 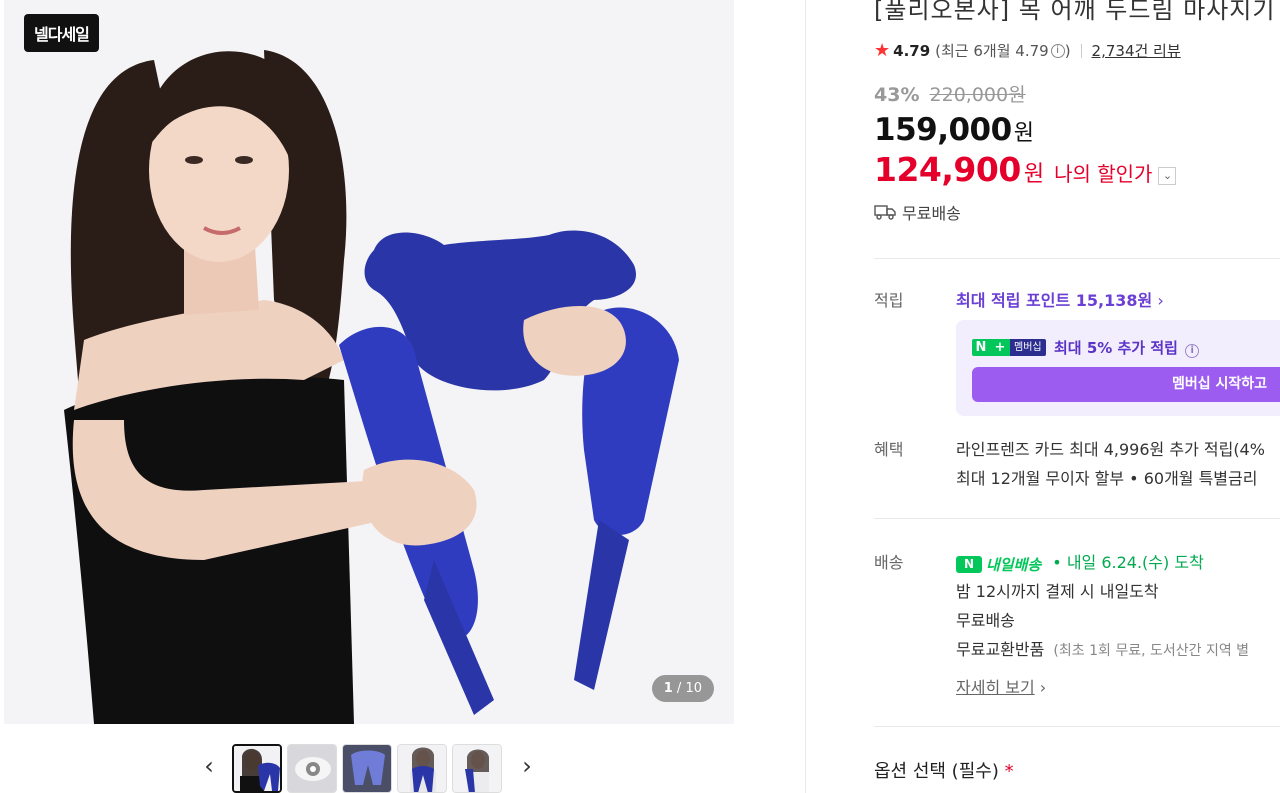 I want to click on thumbnail-prev-button: ‹, so click(x=209, y=766).